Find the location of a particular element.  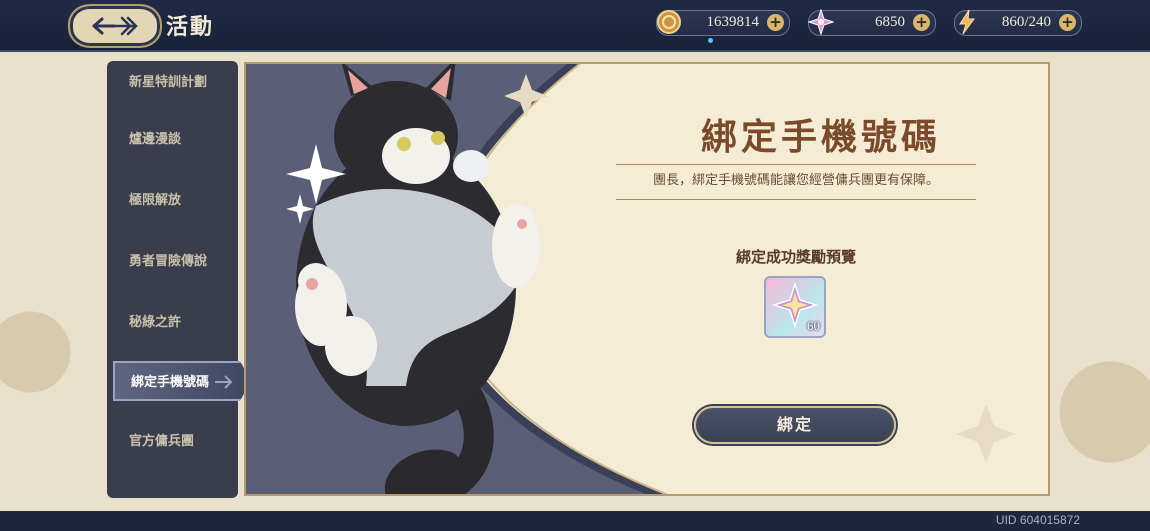

back-button is located at coordinates (115, 26).